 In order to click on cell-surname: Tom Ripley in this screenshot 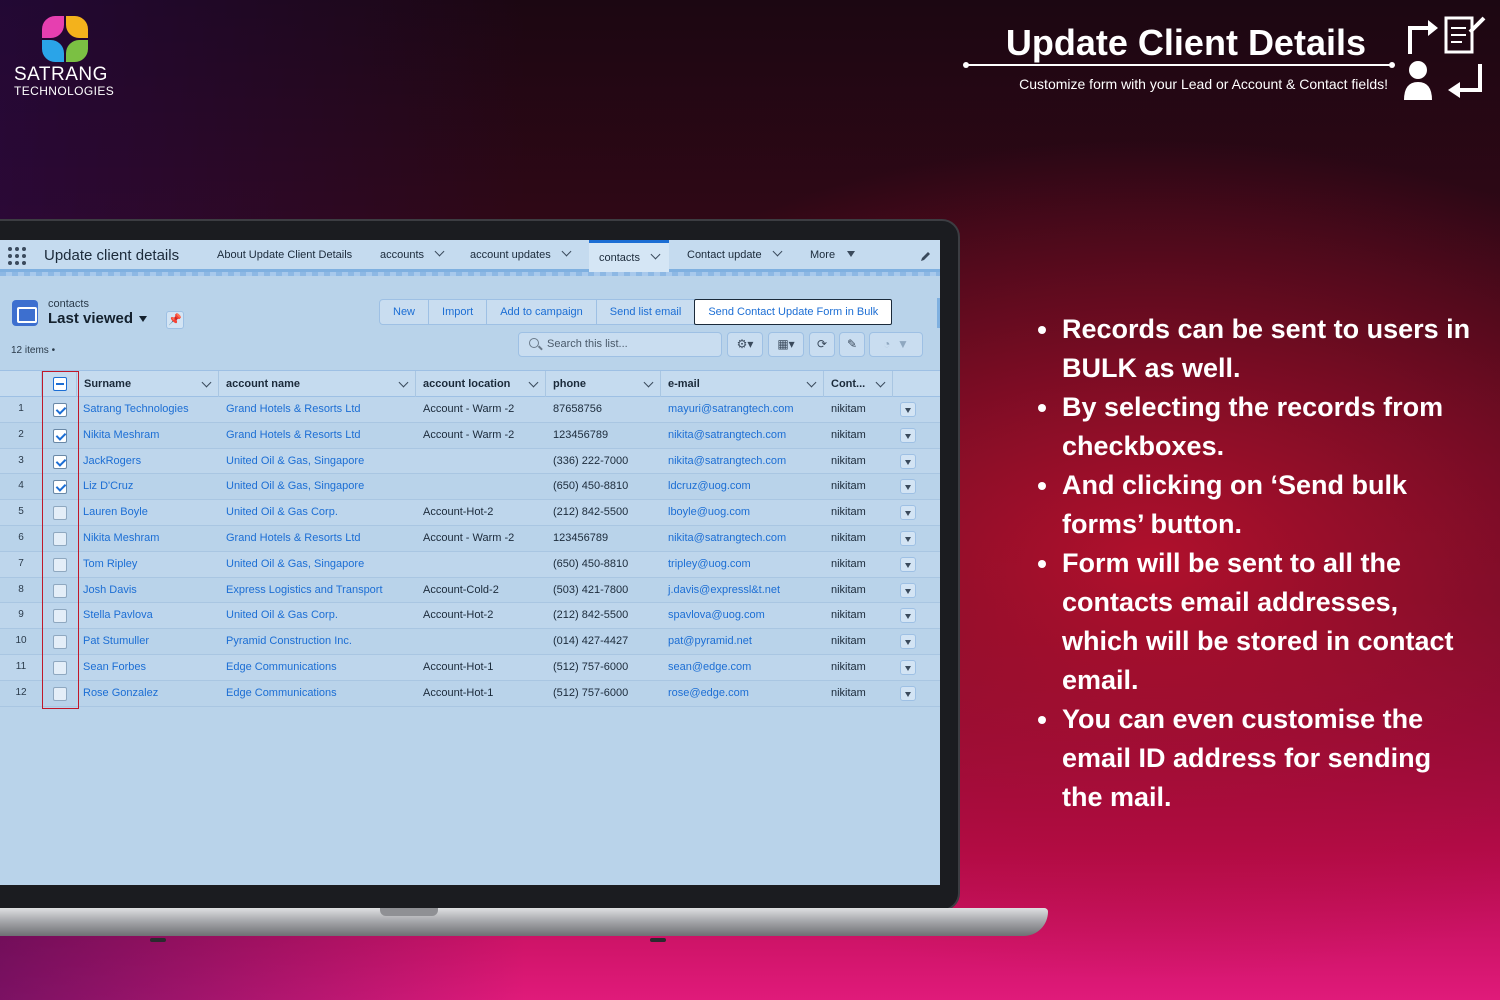, I will do `click(110, 564)`.